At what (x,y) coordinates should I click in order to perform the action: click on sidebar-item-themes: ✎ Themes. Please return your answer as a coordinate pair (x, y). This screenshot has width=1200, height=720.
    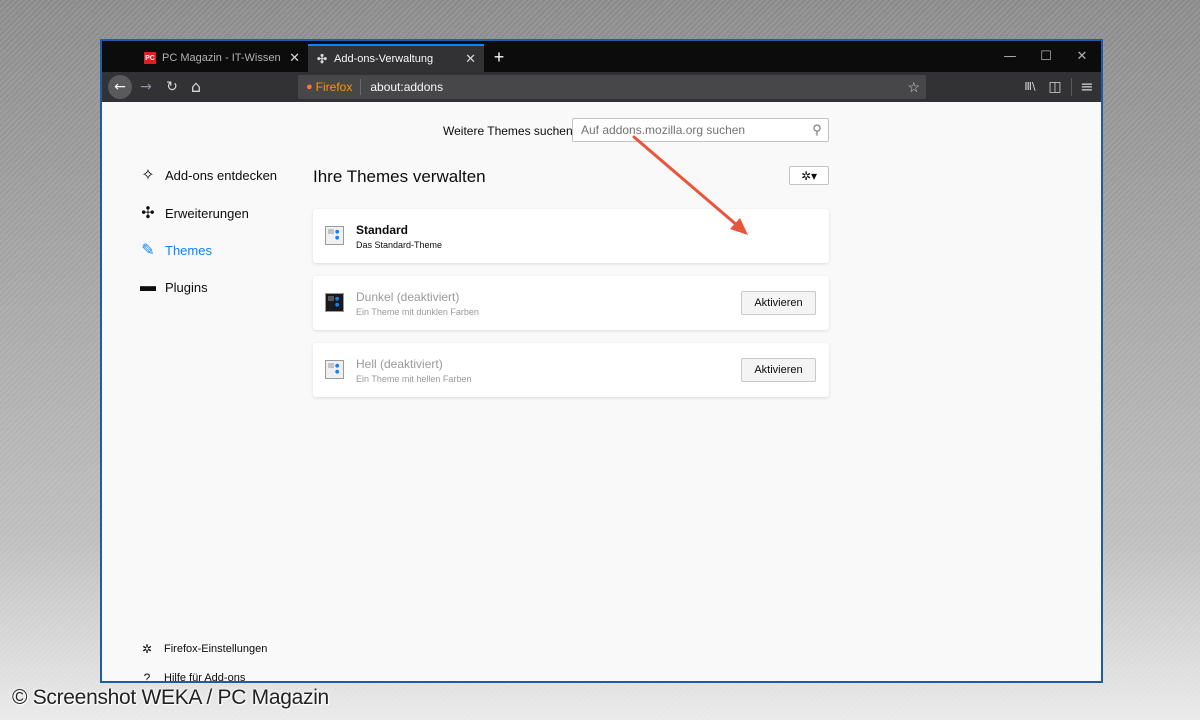
    Looking at the image, I should click on (175, 250).